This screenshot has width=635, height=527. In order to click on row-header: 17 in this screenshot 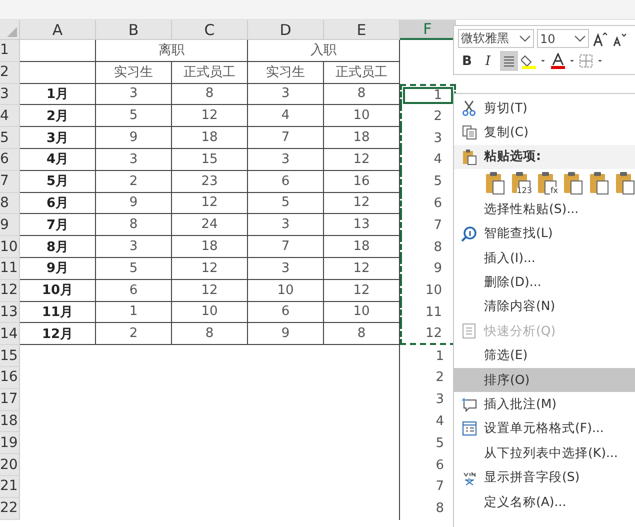, I will do `click(10, 399)`.